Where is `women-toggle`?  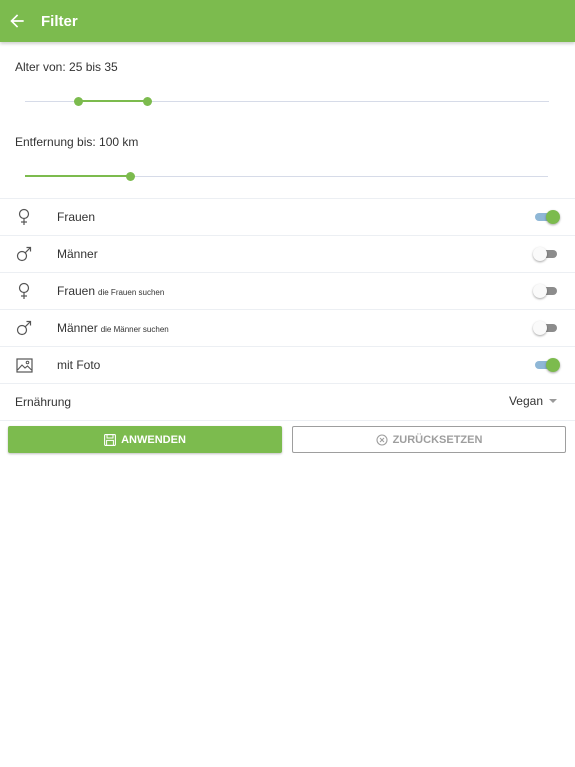 women-toggle is located at coordinates (546, 217).